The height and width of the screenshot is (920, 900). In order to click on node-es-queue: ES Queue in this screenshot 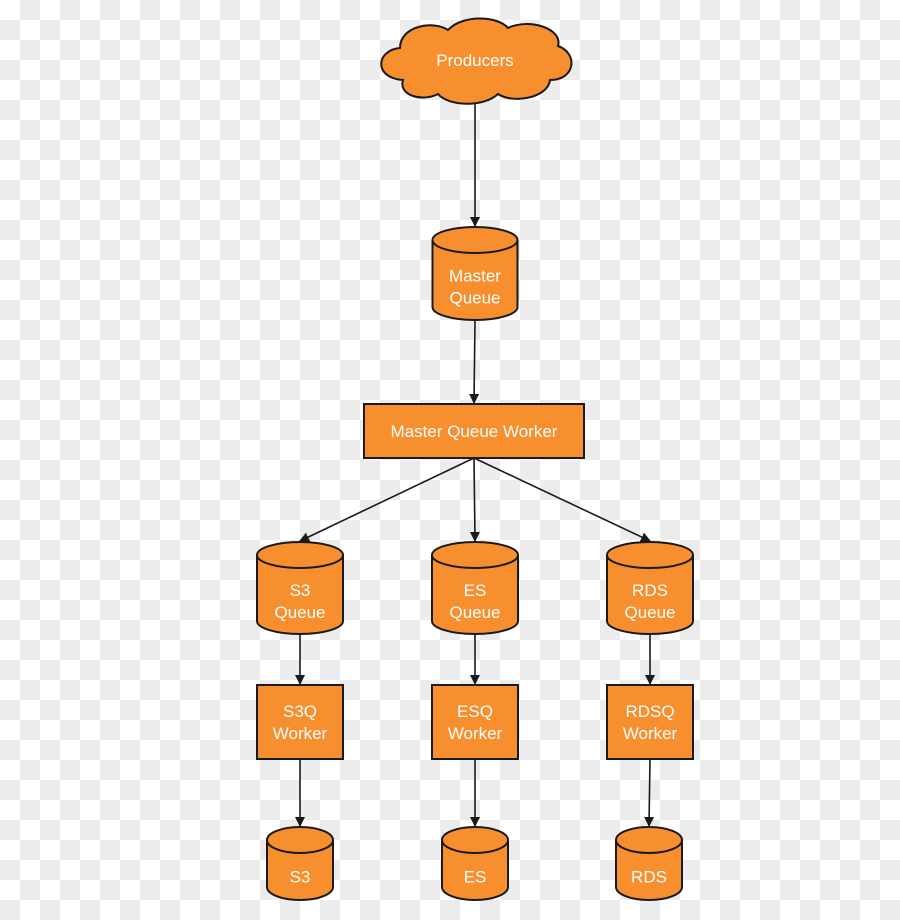, I will do `click(475, 588)`.